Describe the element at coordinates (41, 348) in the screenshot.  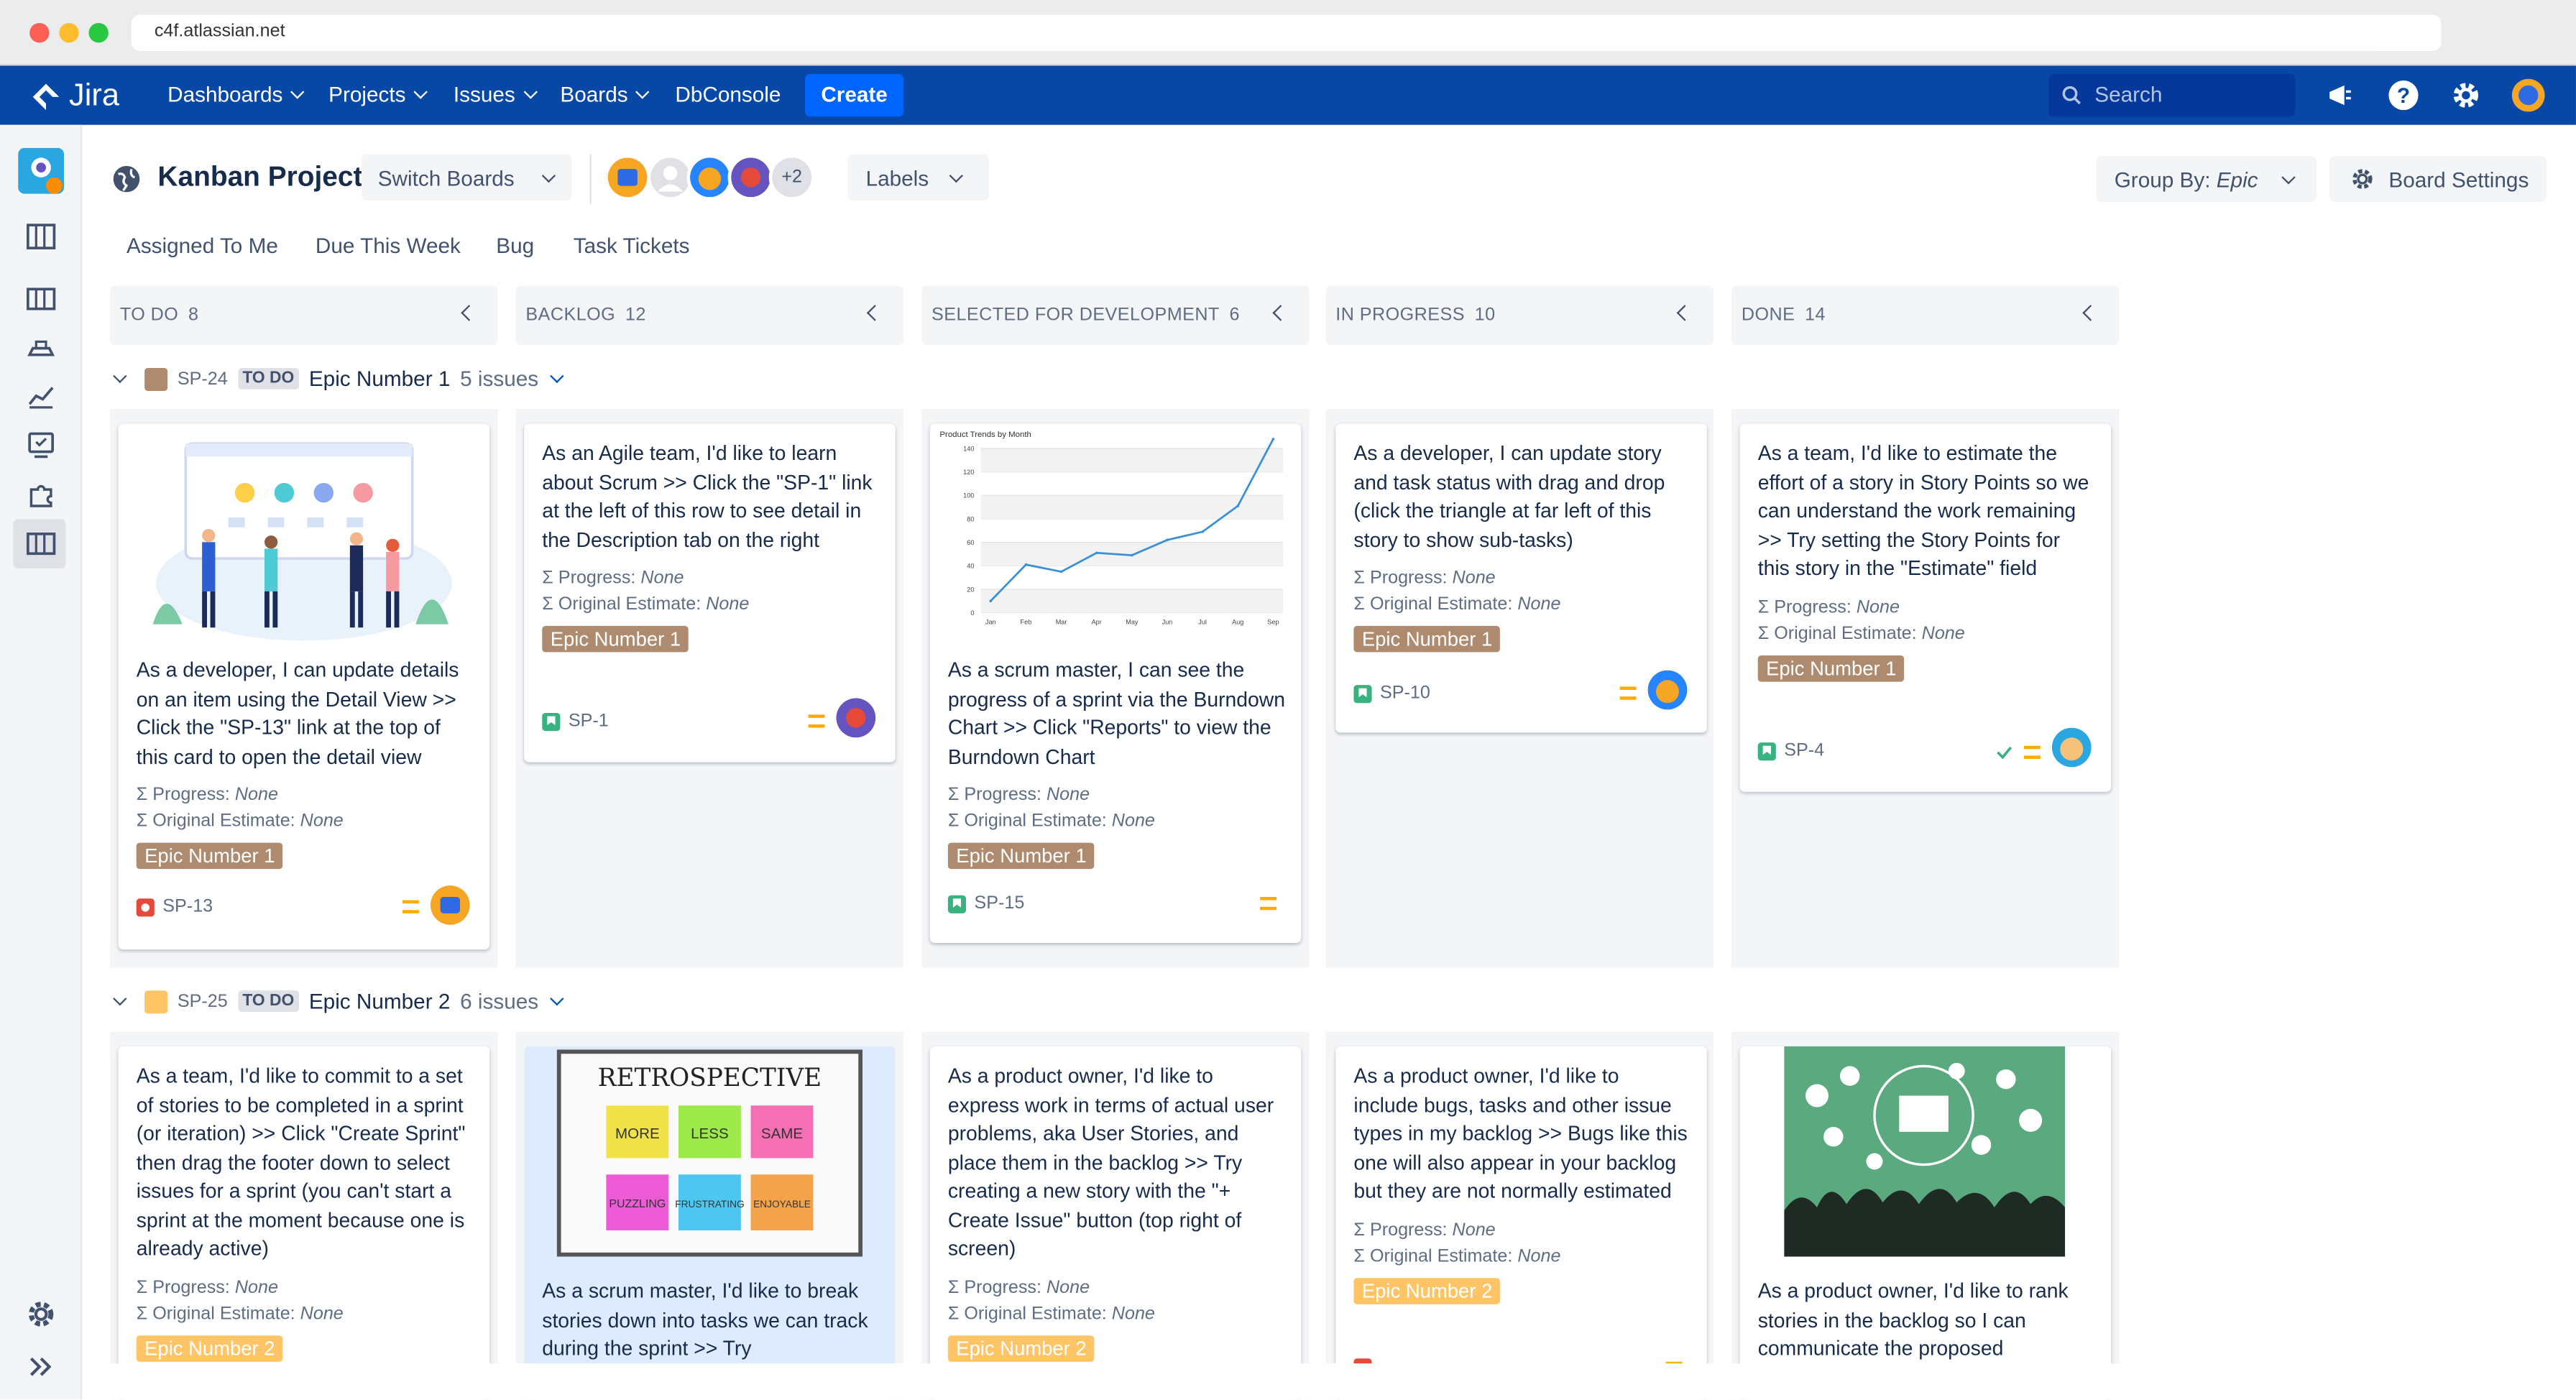
I see `releases-icon` at that location.